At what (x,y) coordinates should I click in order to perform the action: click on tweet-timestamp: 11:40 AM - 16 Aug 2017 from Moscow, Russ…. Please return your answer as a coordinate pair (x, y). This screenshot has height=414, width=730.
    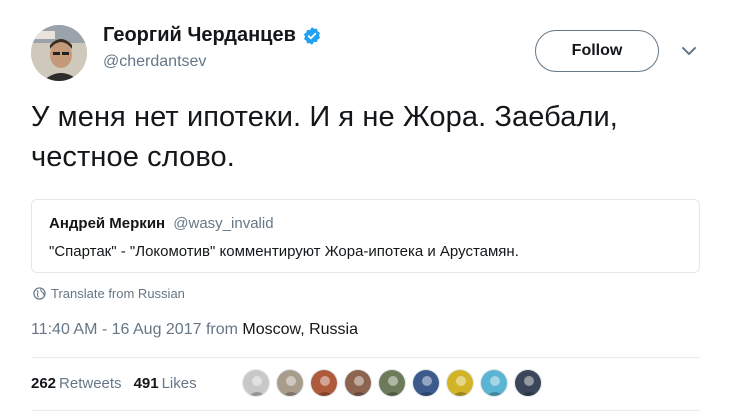
    Looking at the image, I should click on (194, 330).